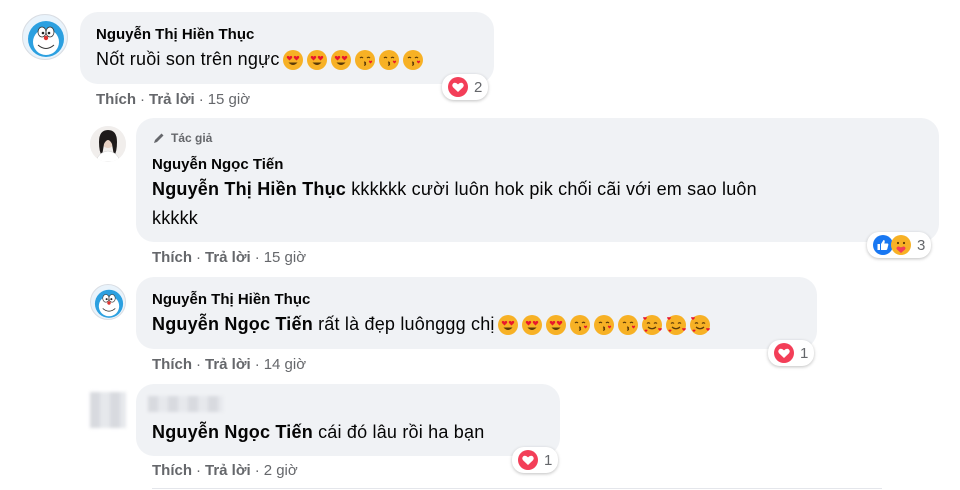  What do you see at coordinates (175, 218) in the screenshot?
I see `comment-text-line2: kkkkk` at bounding box center [175, 218].